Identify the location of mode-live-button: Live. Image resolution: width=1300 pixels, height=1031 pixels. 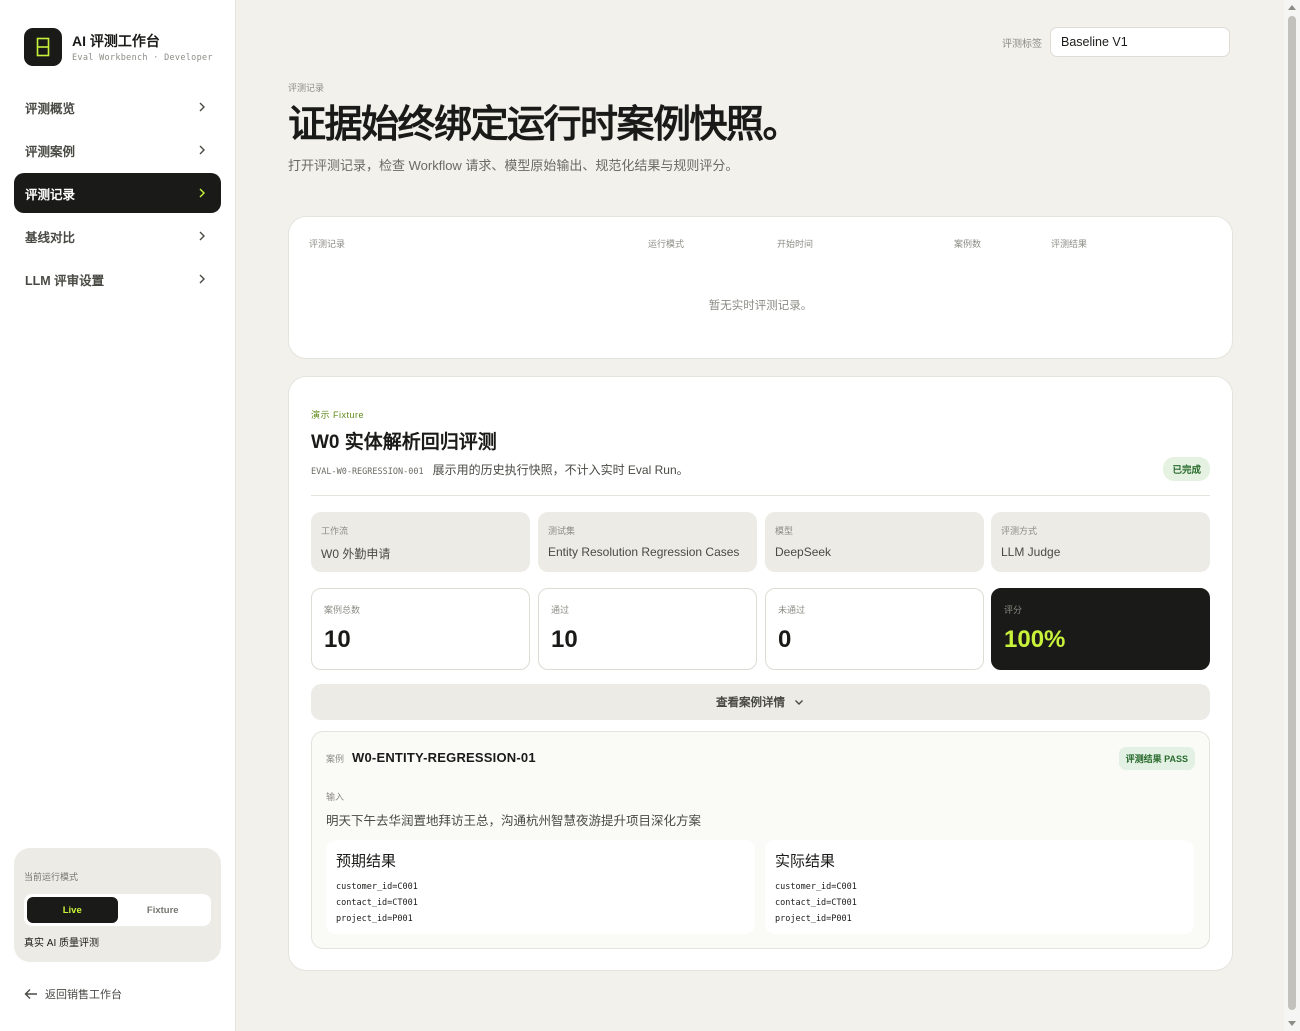
(72, 910).